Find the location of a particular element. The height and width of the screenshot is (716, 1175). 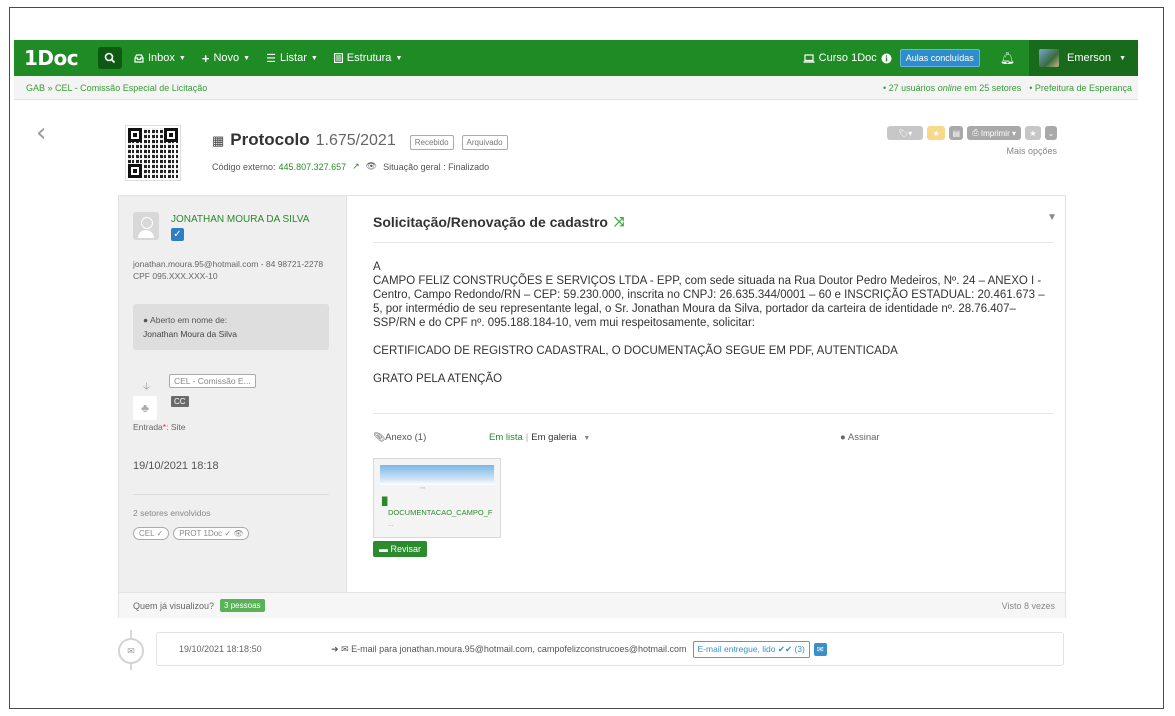

external-code-link: 445.807.327.657 is located at coordinates (313, 167).